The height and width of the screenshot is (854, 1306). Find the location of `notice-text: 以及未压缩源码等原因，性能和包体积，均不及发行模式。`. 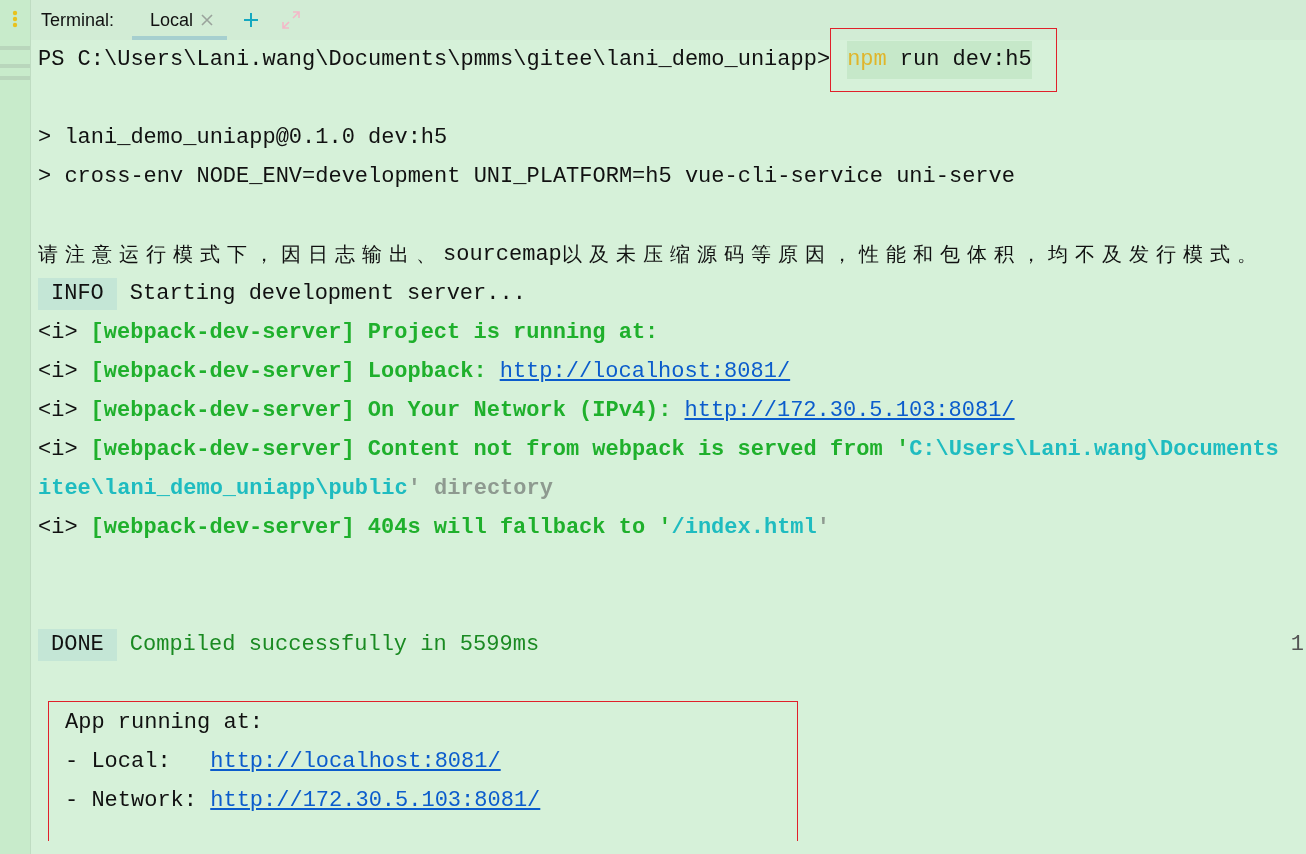

notice-text: 以及未压缩源码等原因，性能和包体积，均不及发行模式。 is located at coordinates (912, 254).